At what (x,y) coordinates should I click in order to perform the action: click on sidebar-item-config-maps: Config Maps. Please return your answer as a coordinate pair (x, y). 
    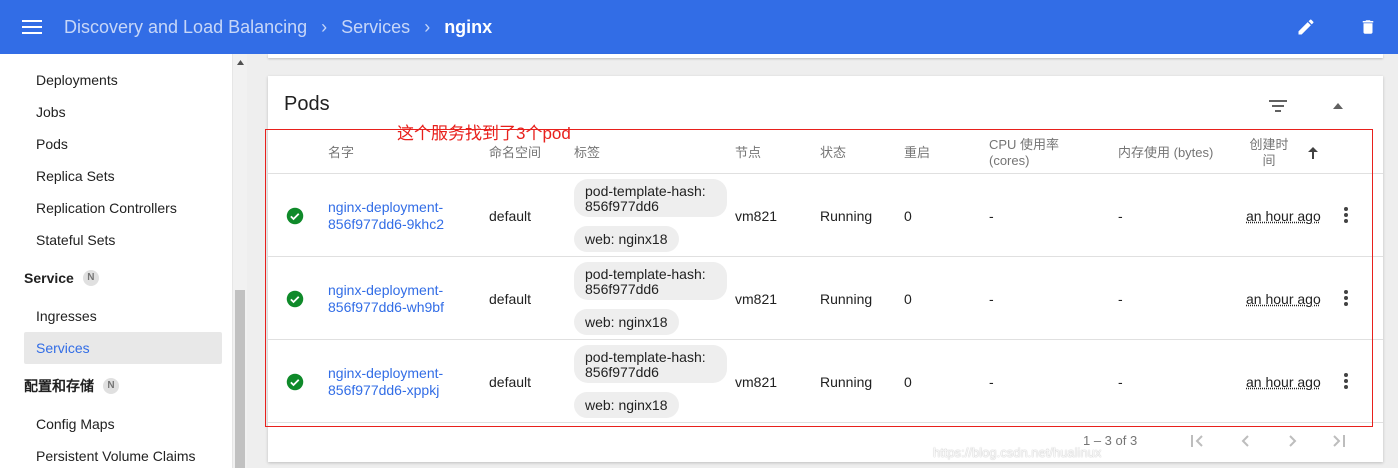
    Looking at the image, I should click on (123, 424).